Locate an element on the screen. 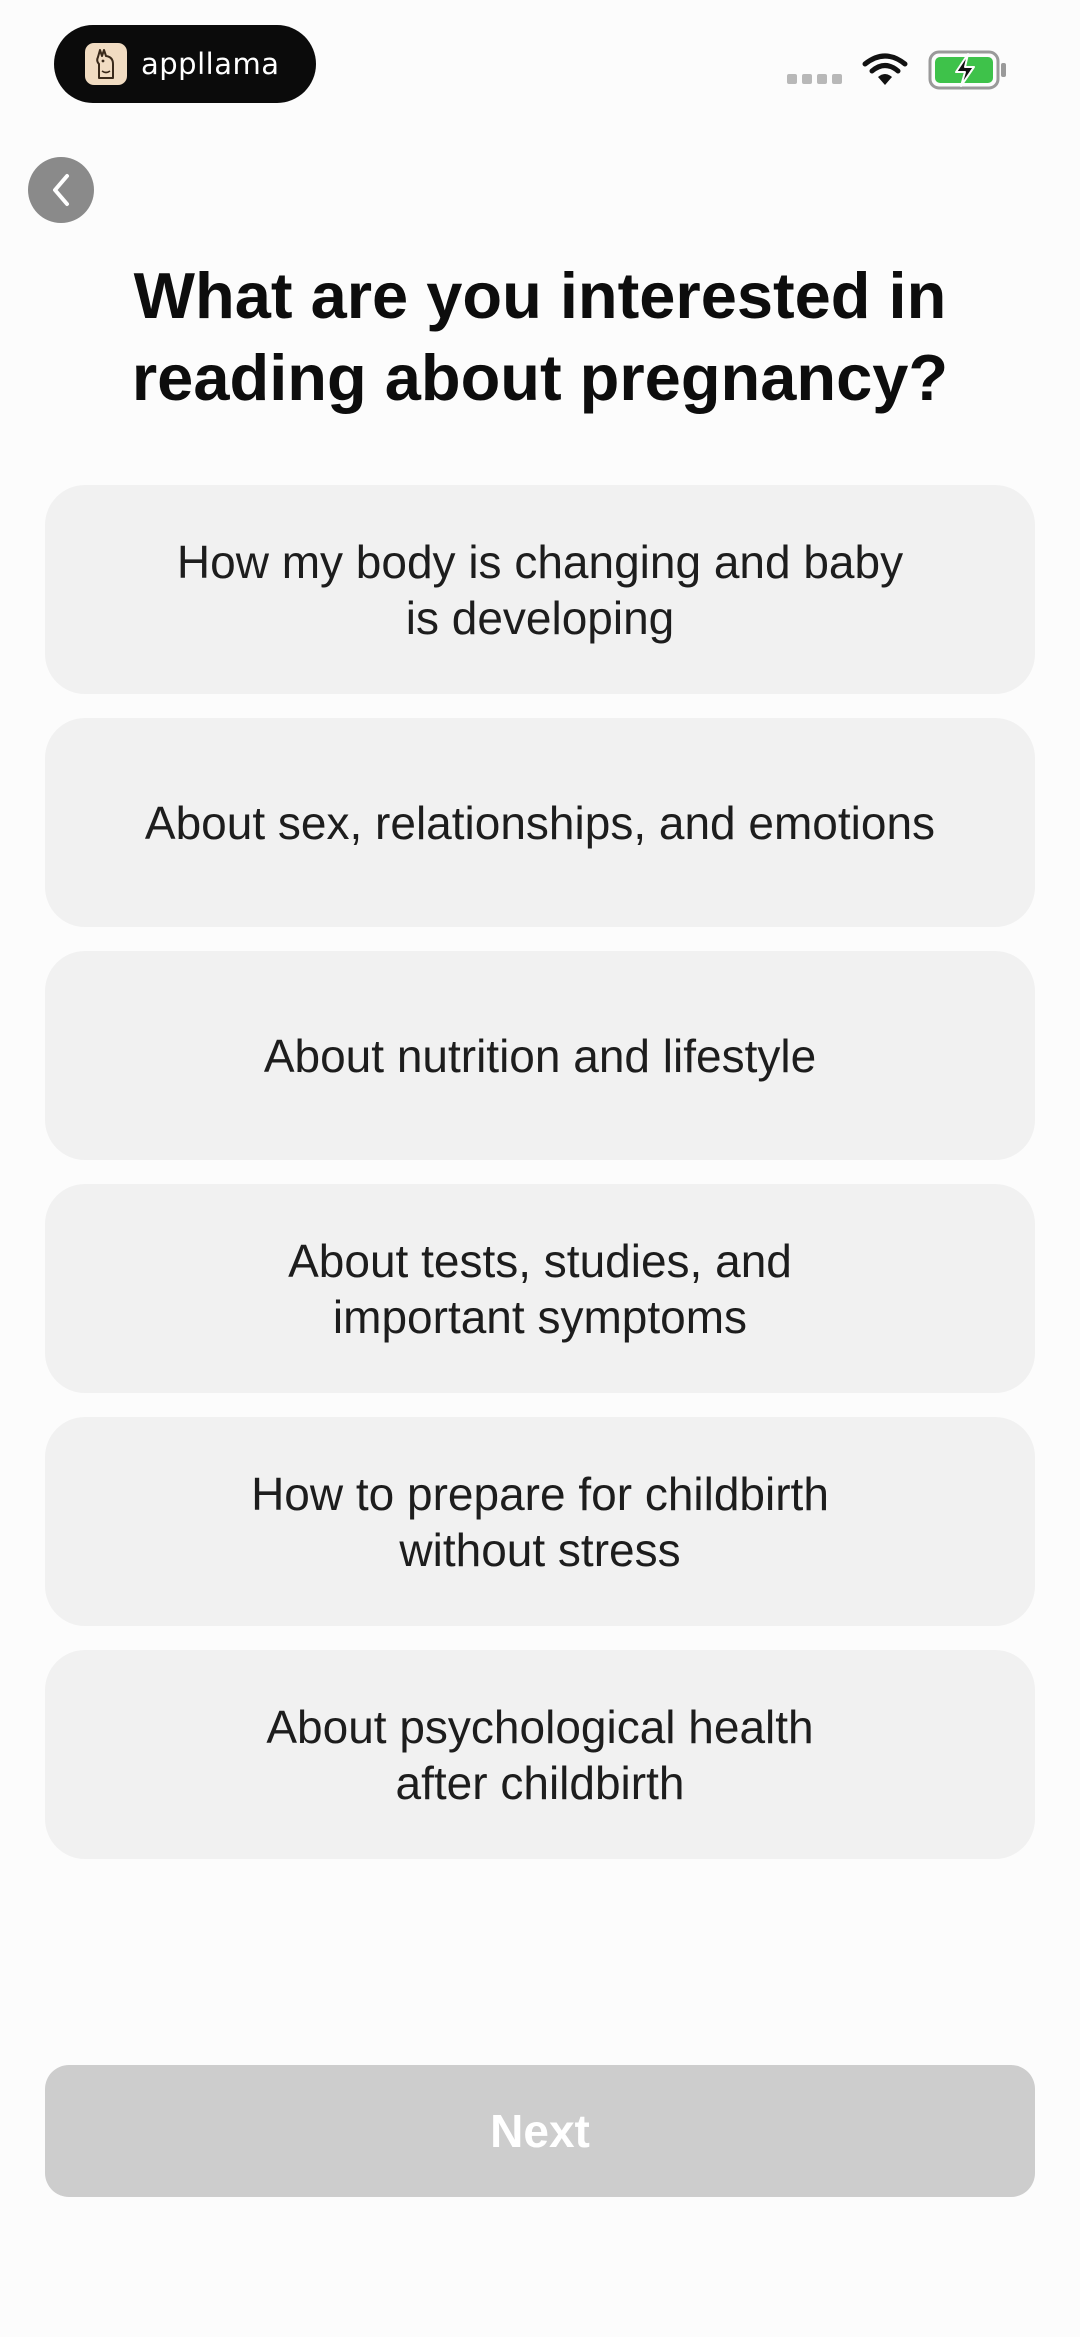 This screenshot has width=1080, height=2337. back-button is located at coordinates (61, 190).